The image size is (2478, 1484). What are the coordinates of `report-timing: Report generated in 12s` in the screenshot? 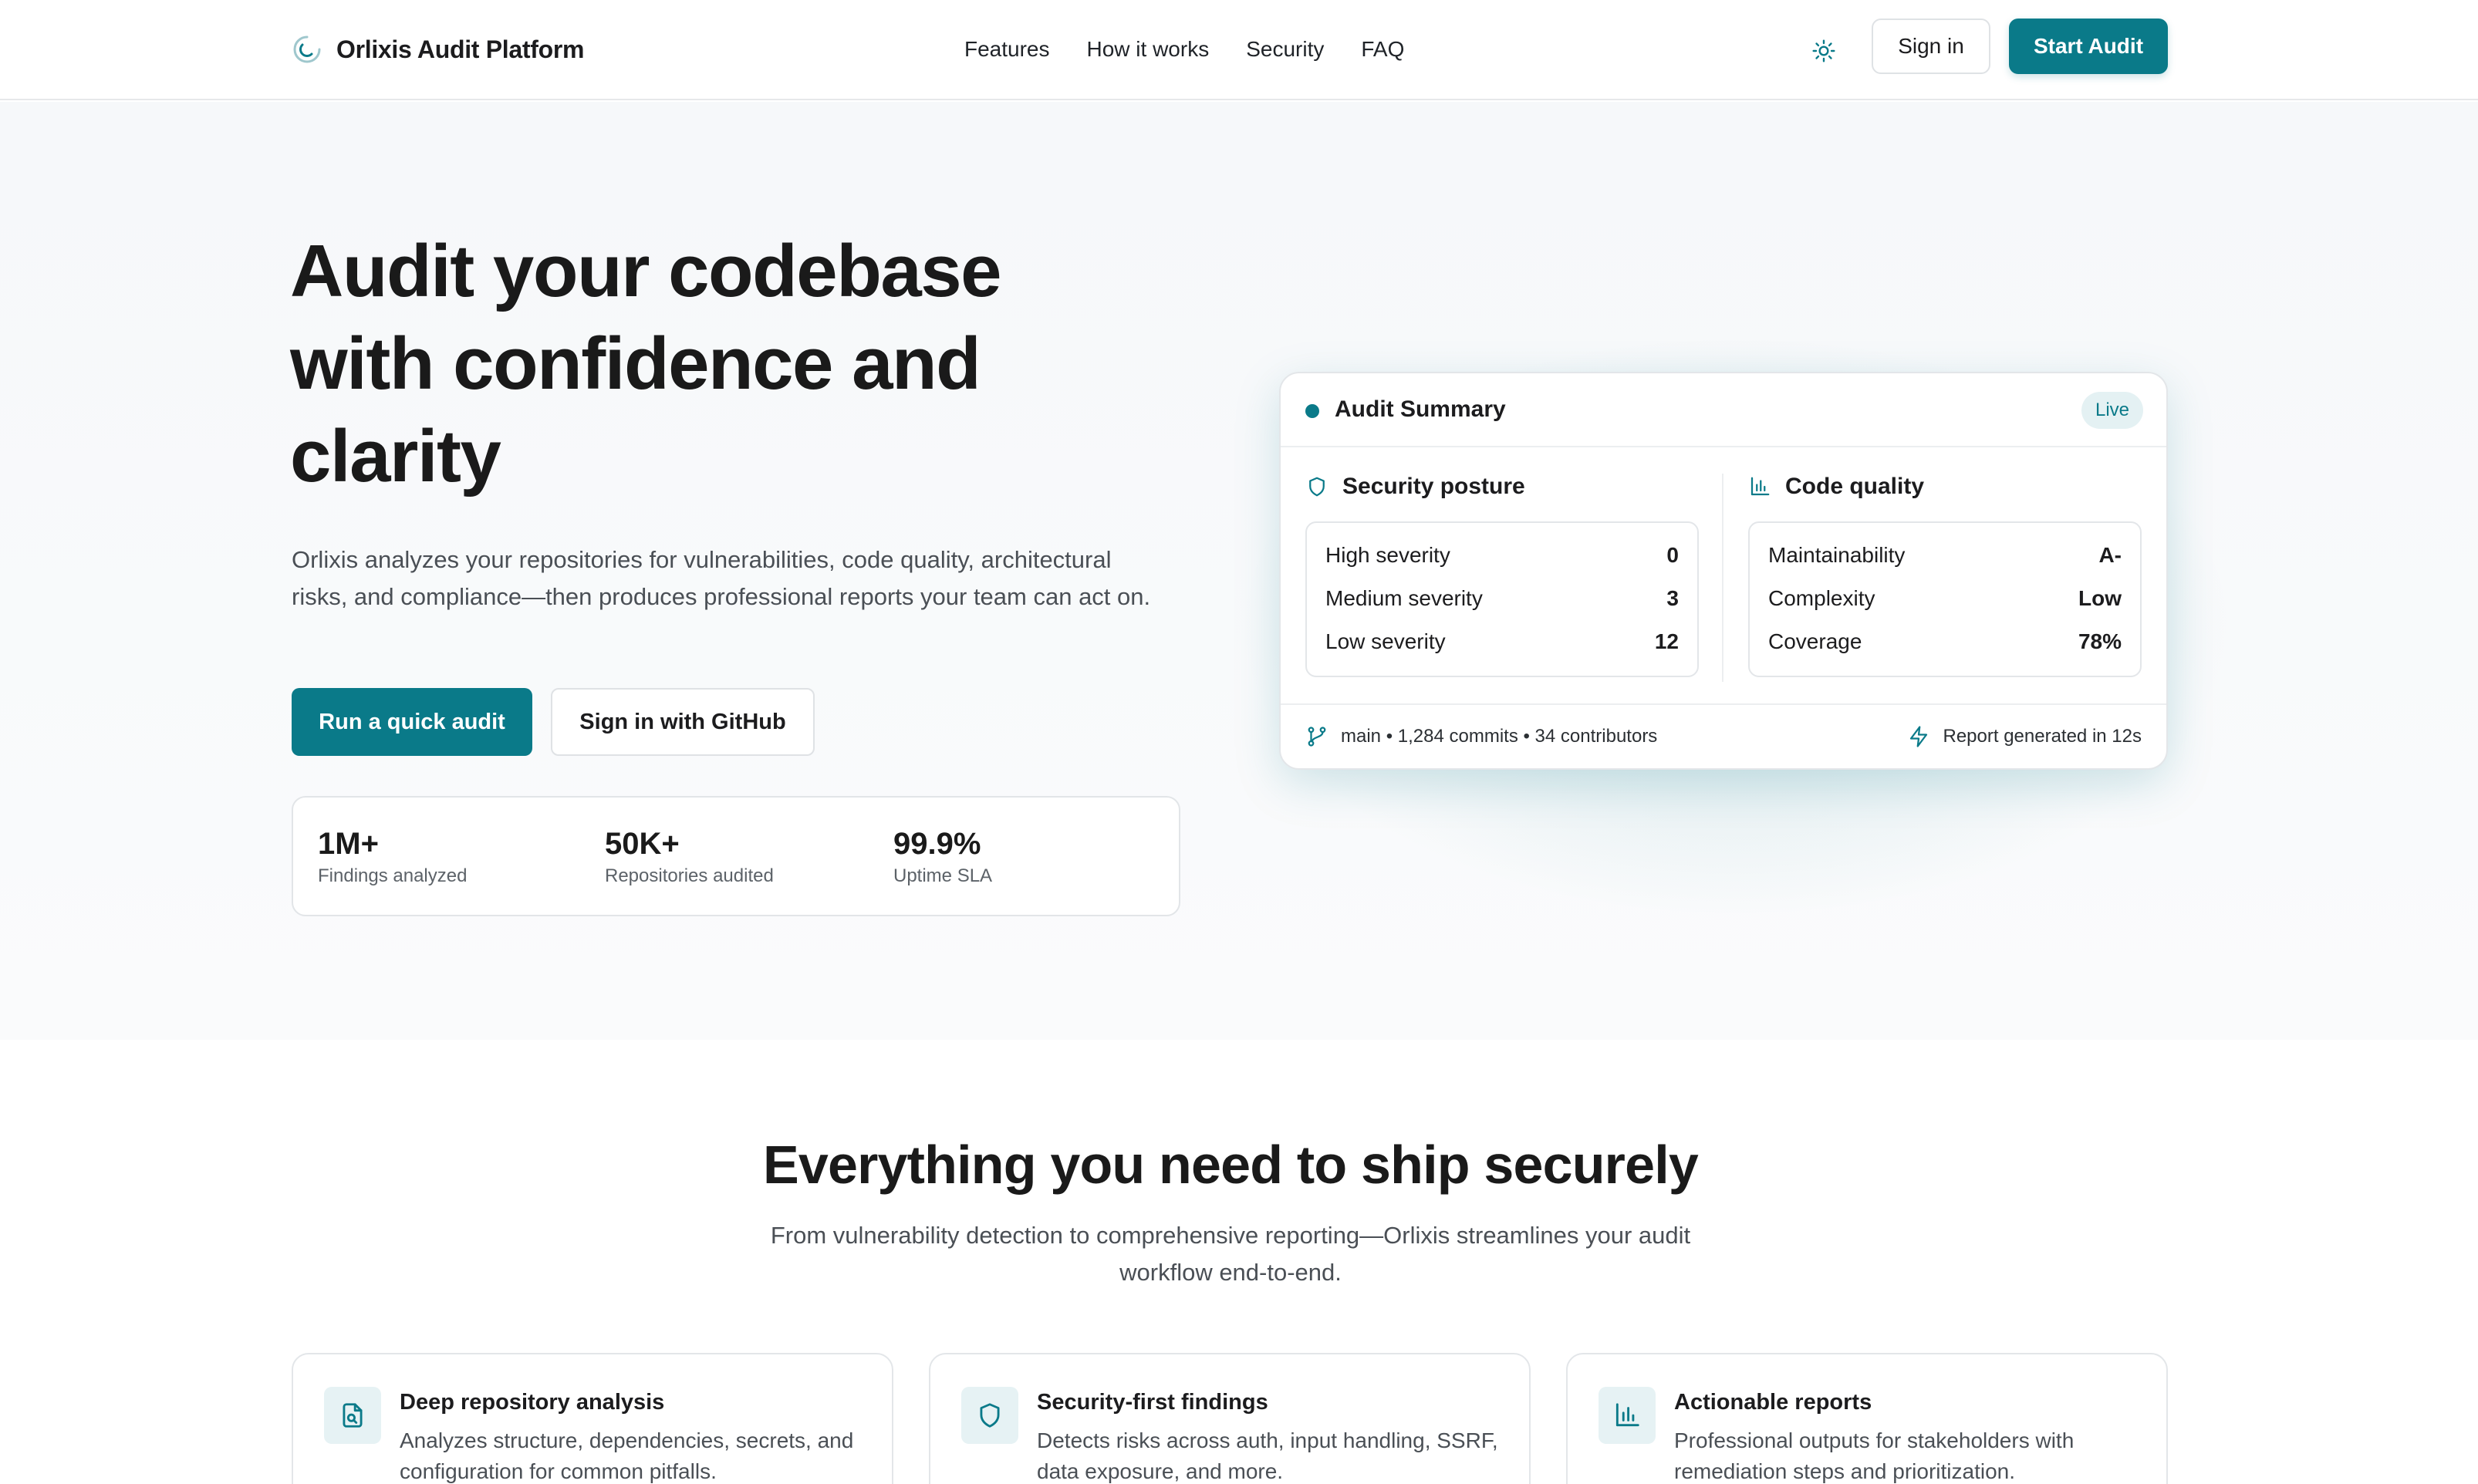 It's located at (2024, 736).